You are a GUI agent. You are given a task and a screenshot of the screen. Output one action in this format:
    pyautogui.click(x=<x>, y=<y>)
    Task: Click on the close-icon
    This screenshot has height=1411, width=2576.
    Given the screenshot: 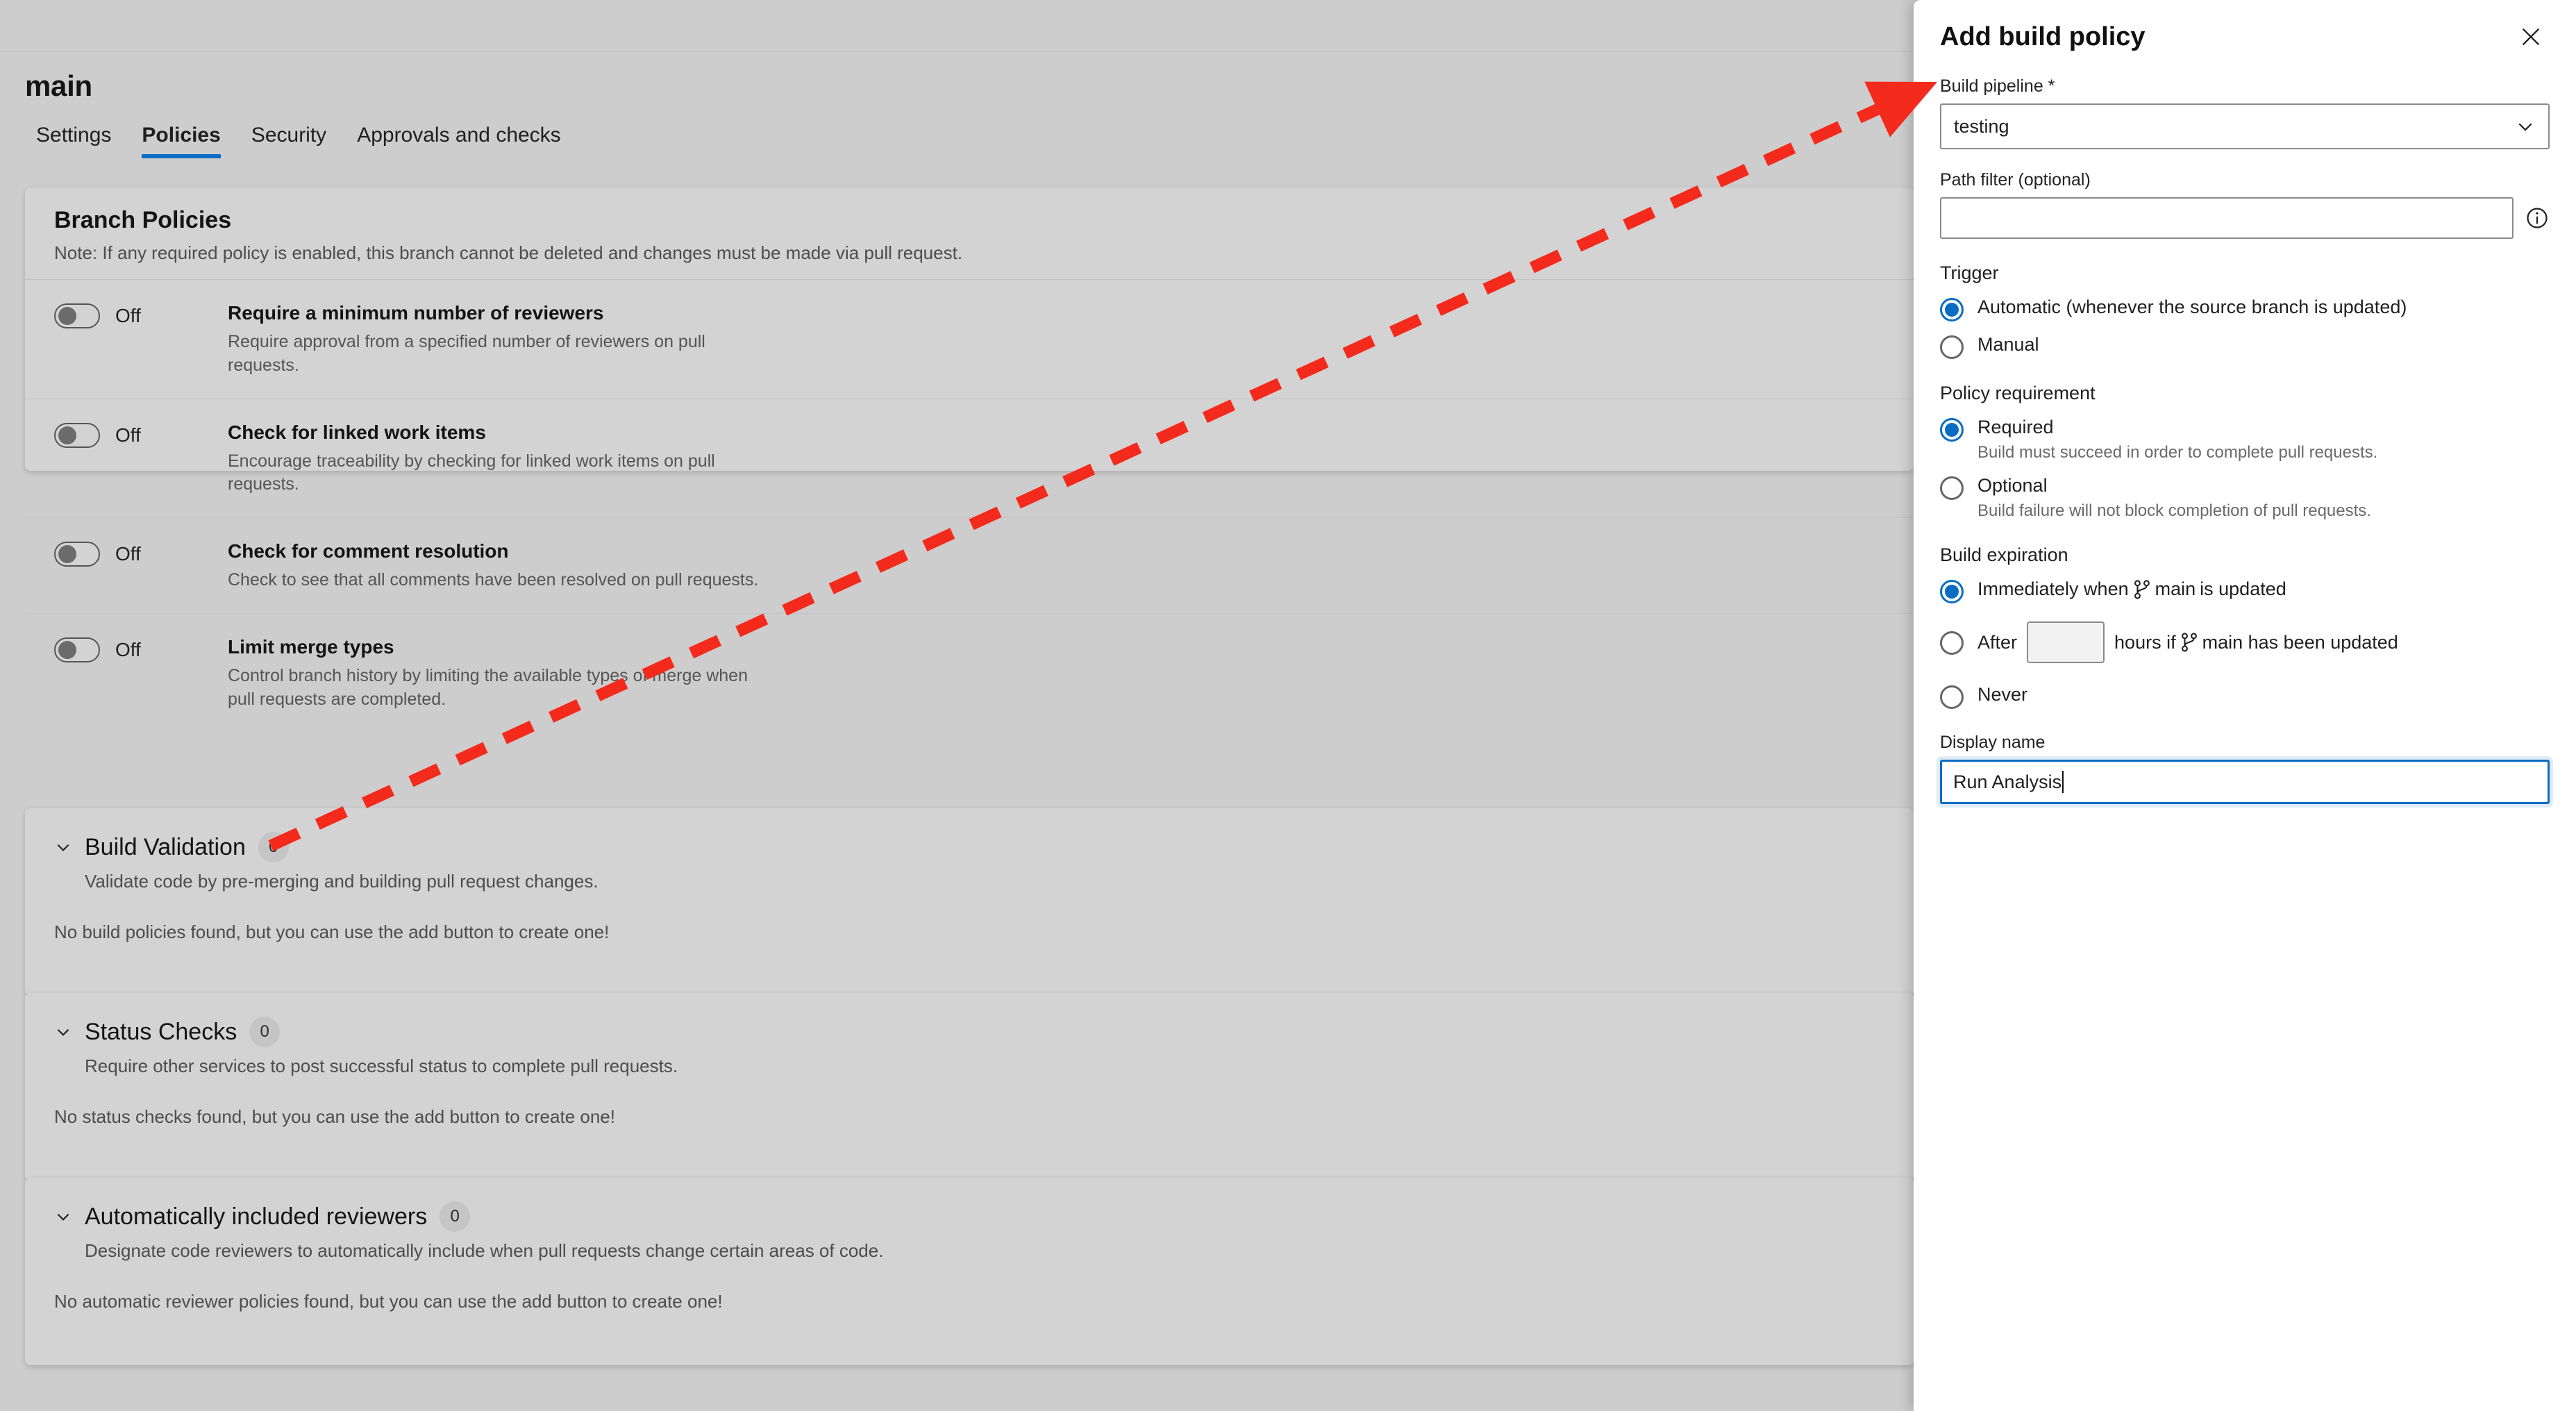 What is the action you would take?
    pyautogui.click(x=2531, y=37)
    